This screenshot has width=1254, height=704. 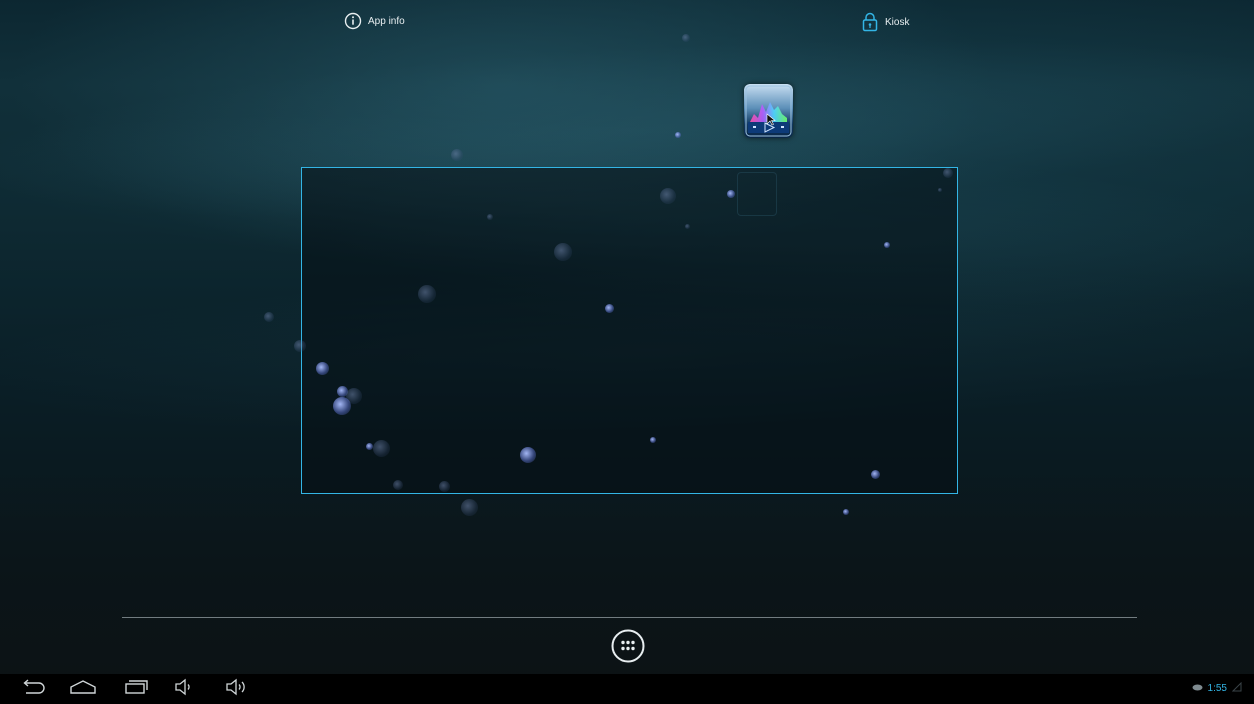 I want to click on info-icon, so click(x=353, y=21).